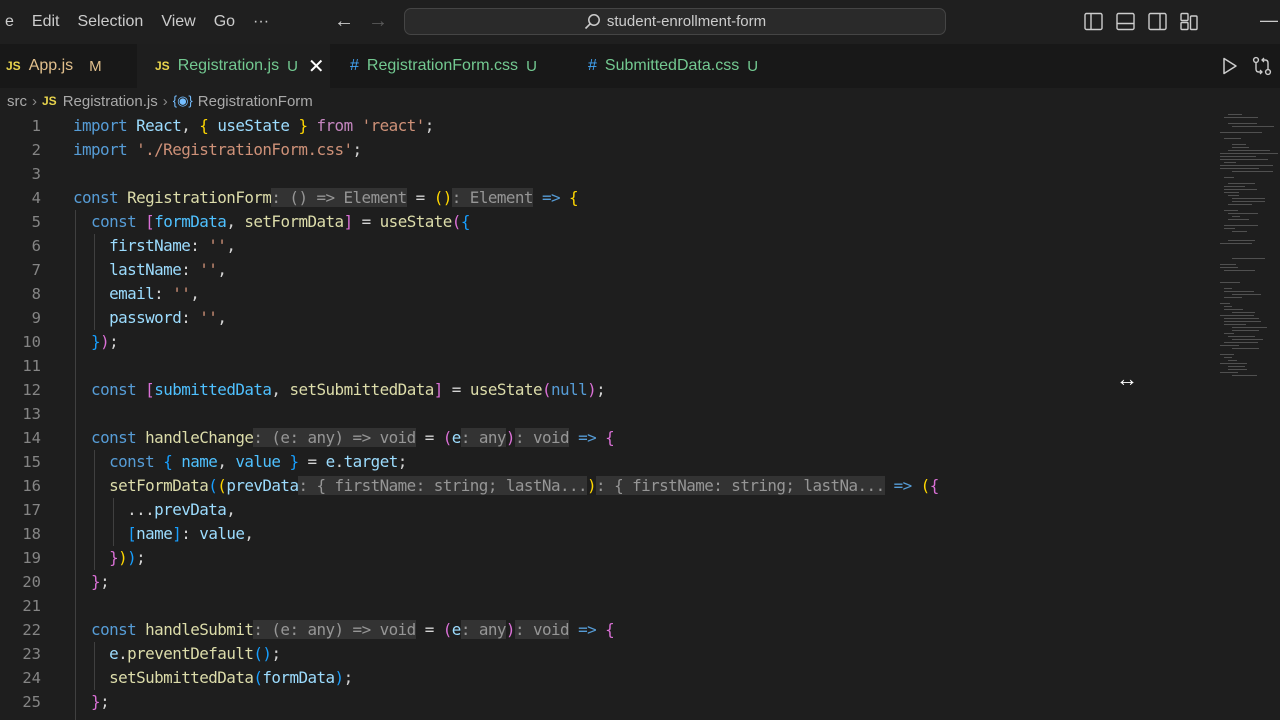 The width and height of the screenshot is (1280, 720). What do you see at coordinates (605, 270) in the screenshot?
I see `code-line: 7 lastName: '',` at bounding box center [605, 270].